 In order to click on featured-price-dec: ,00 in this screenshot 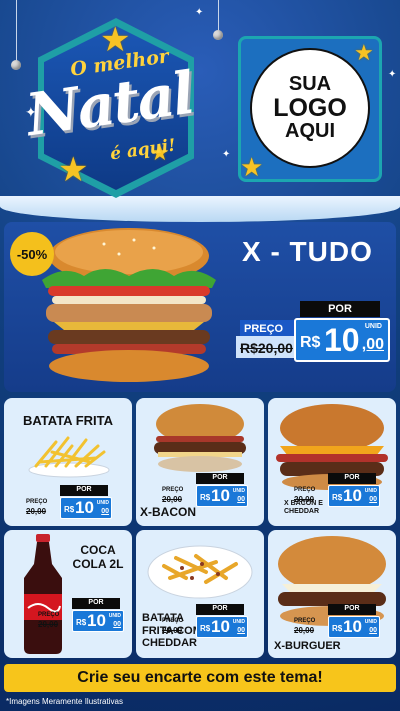, I will do `click(372, 344)`.